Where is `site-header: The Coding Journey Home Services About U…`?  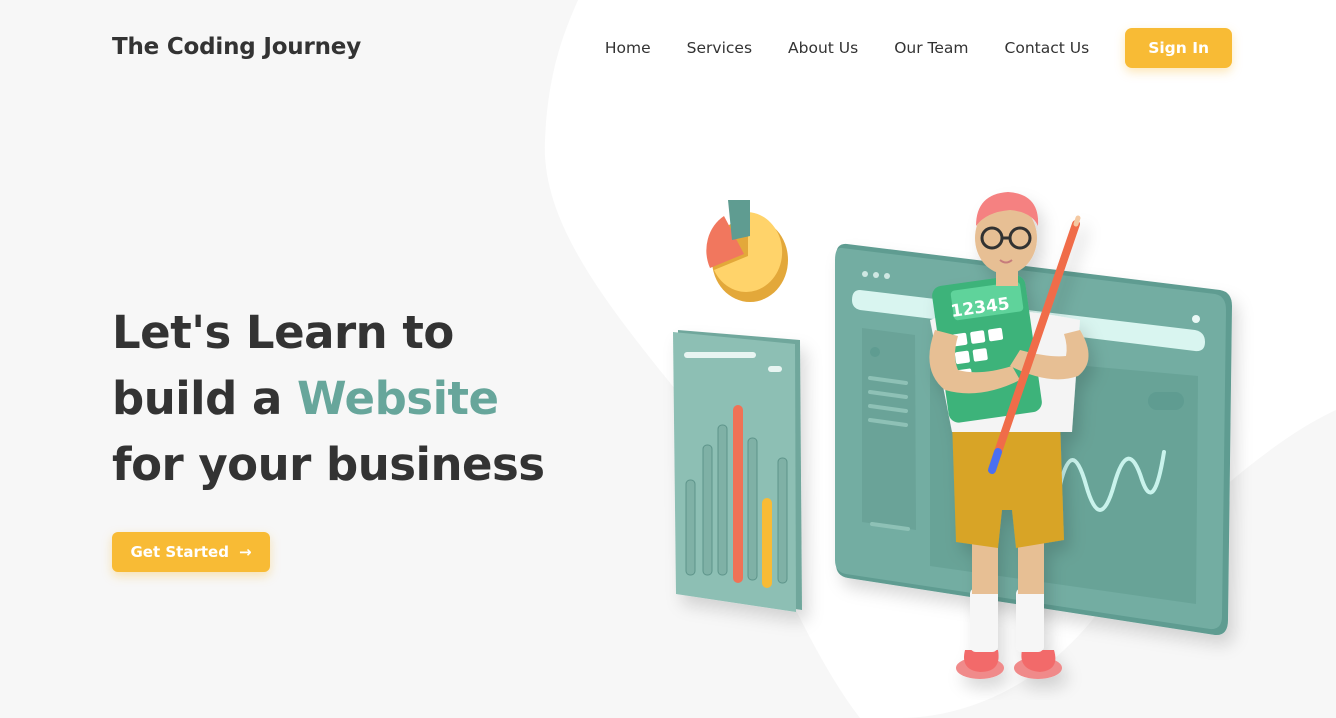
site-header: The Coding Journey Home Services About U… is located at coordinates (668, 50).